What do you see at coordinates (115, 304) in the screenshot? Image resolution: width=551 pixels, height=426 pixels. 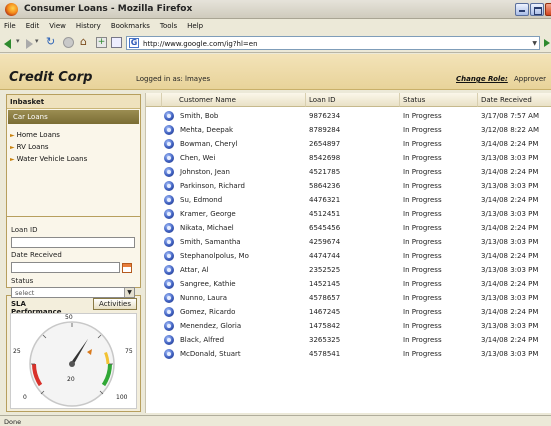 I see `tab-activities: Activities` at bounding box center [115, 304].